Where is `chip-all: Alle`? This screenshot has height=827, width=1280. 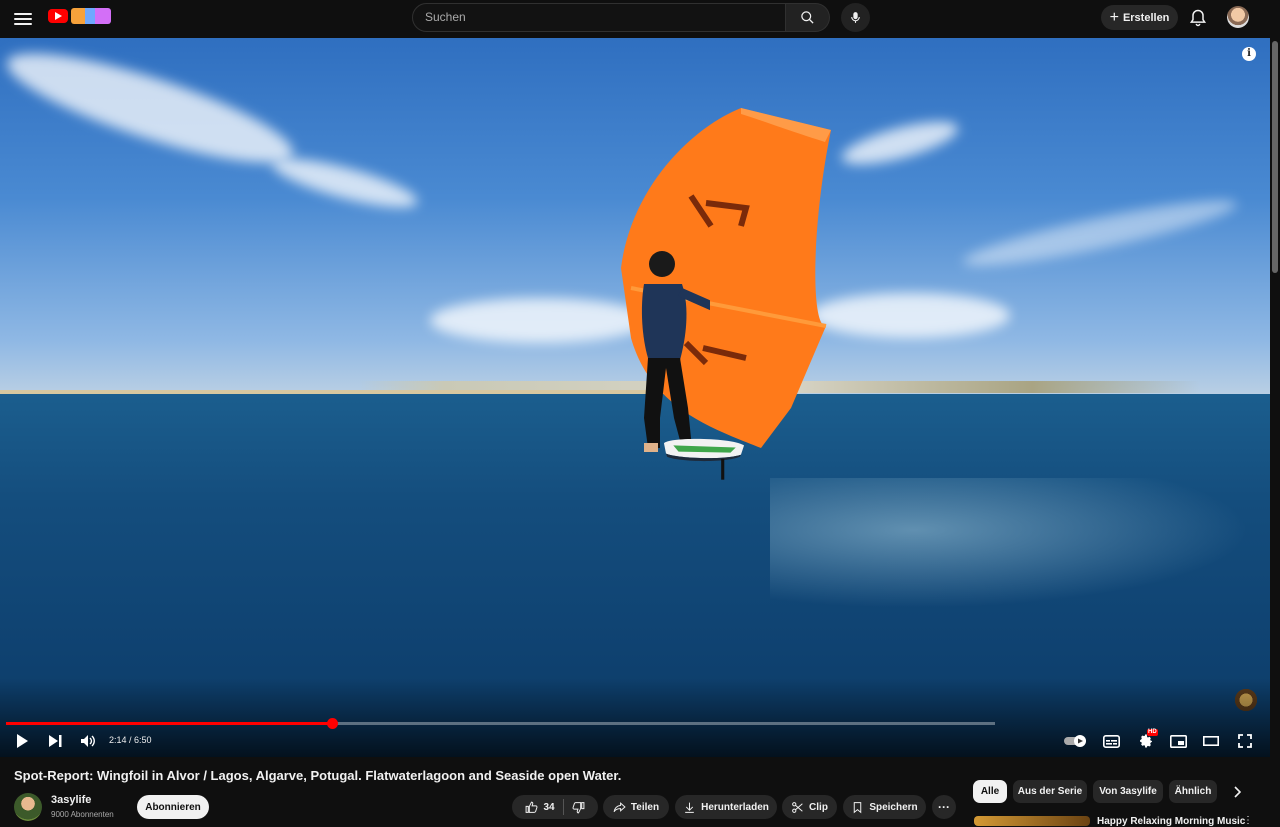 chip-all: Alle is located at coordinates (990, 791).